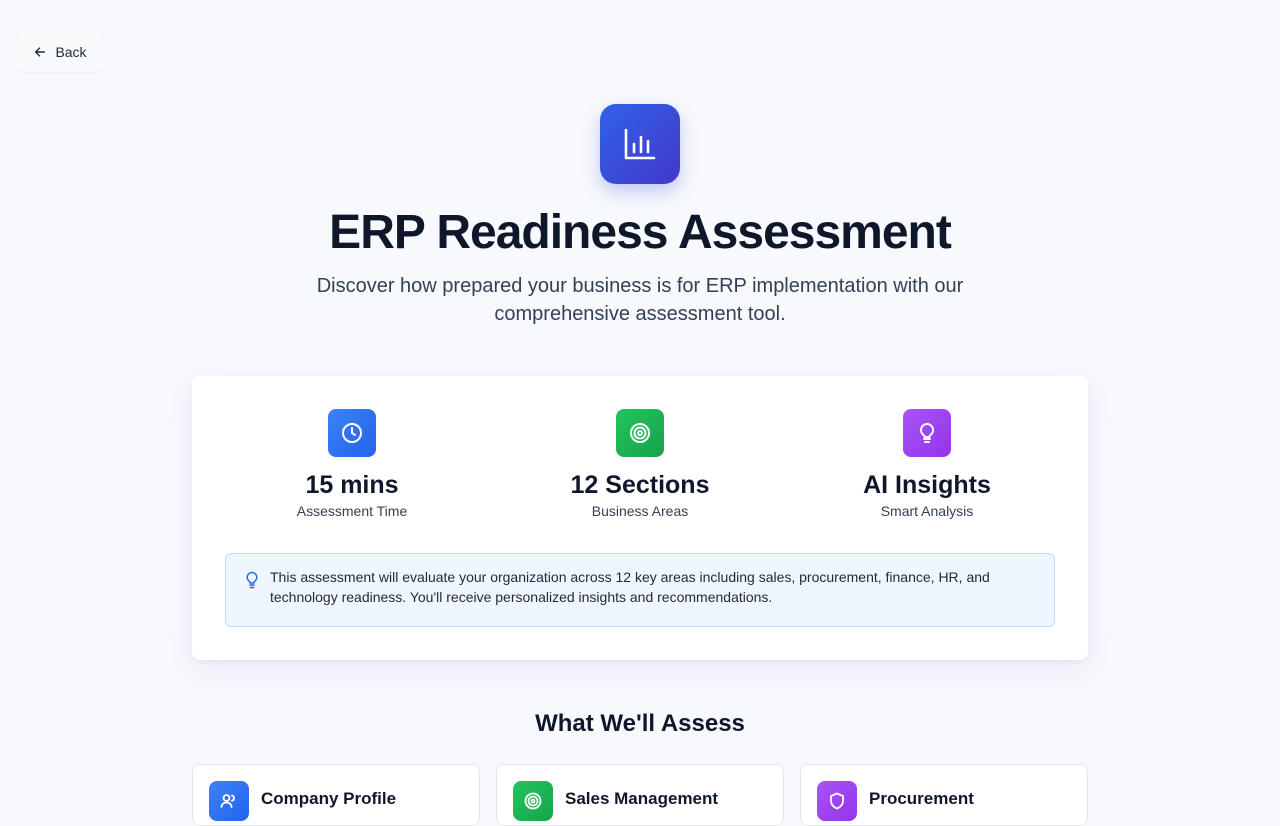 The width and height of the screenshot is (1280, 826). Describe the element at coordinates (640, 511) in the screenshot. I see `stat-label: Business Areas` at that location.